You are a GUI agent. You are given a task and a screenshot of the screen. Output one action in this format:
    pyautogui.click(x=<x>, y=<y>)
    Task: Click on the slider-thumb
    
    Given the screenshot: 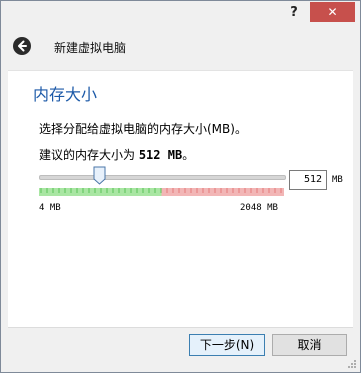 What is the action you would take?
    pyautogui.click(x=99, y=175)
    